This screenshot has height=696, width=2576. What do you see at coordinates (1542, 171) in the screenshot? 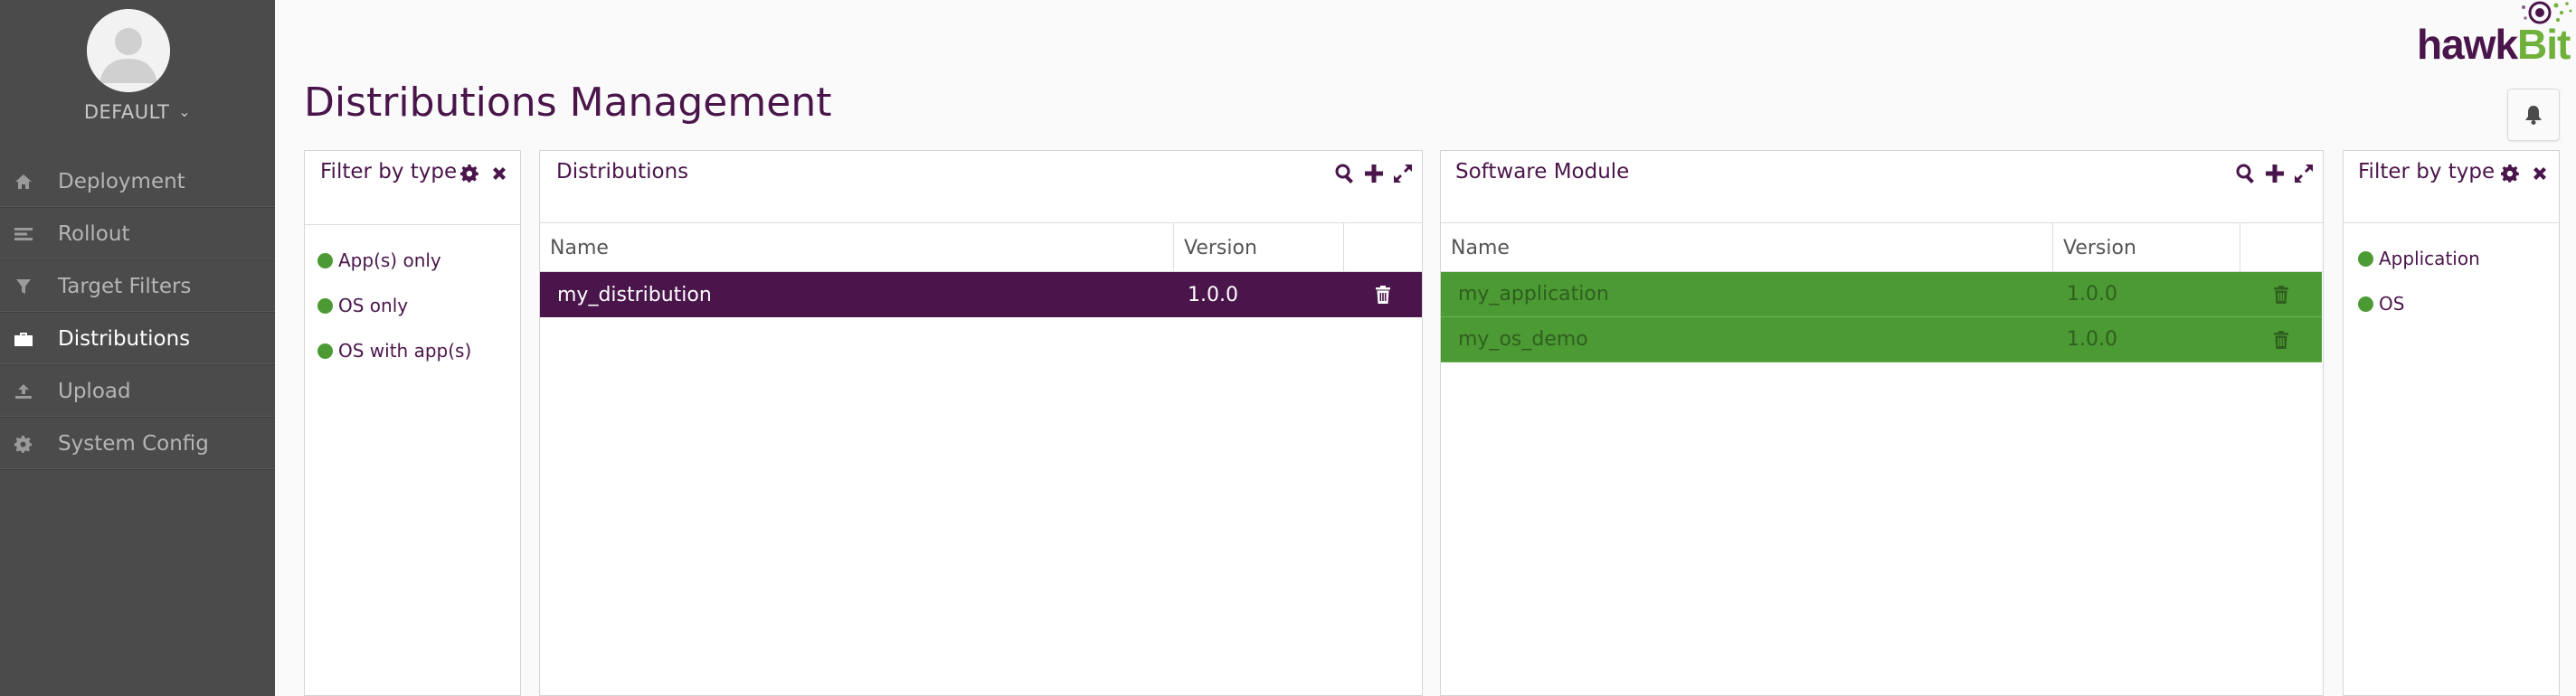
I see `panel-title: Software Module` at bounding box center [1542, 171].